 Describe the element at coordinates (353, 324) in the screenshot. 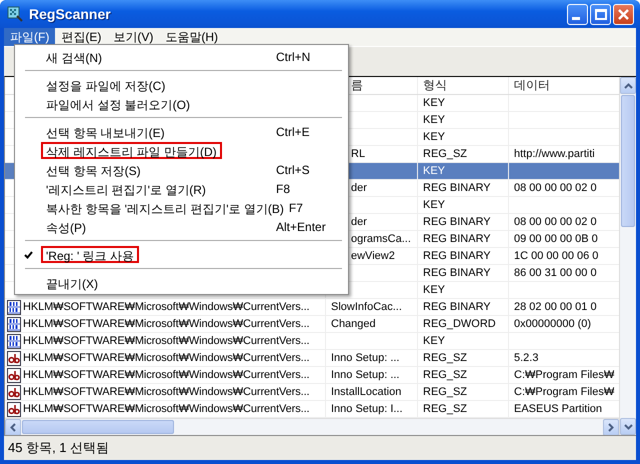

I see `value-name: Changed` at that location.